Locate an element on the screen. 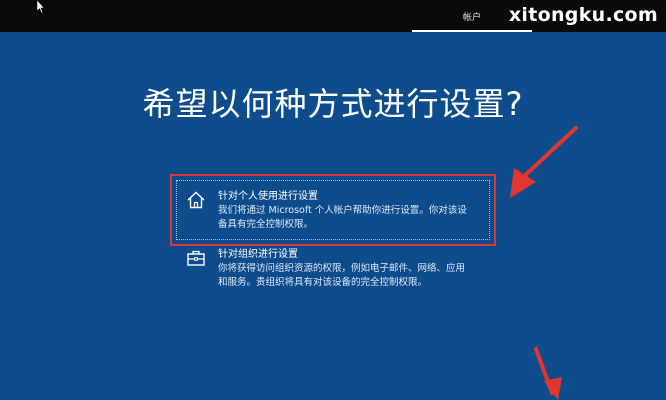 Image resolution: width=666 pixels, height=400 pixels. option-description: 我们将通过 Microsoft 个人帐户帮助你进行设置。你对该设 is located at coordinates (342, 210).